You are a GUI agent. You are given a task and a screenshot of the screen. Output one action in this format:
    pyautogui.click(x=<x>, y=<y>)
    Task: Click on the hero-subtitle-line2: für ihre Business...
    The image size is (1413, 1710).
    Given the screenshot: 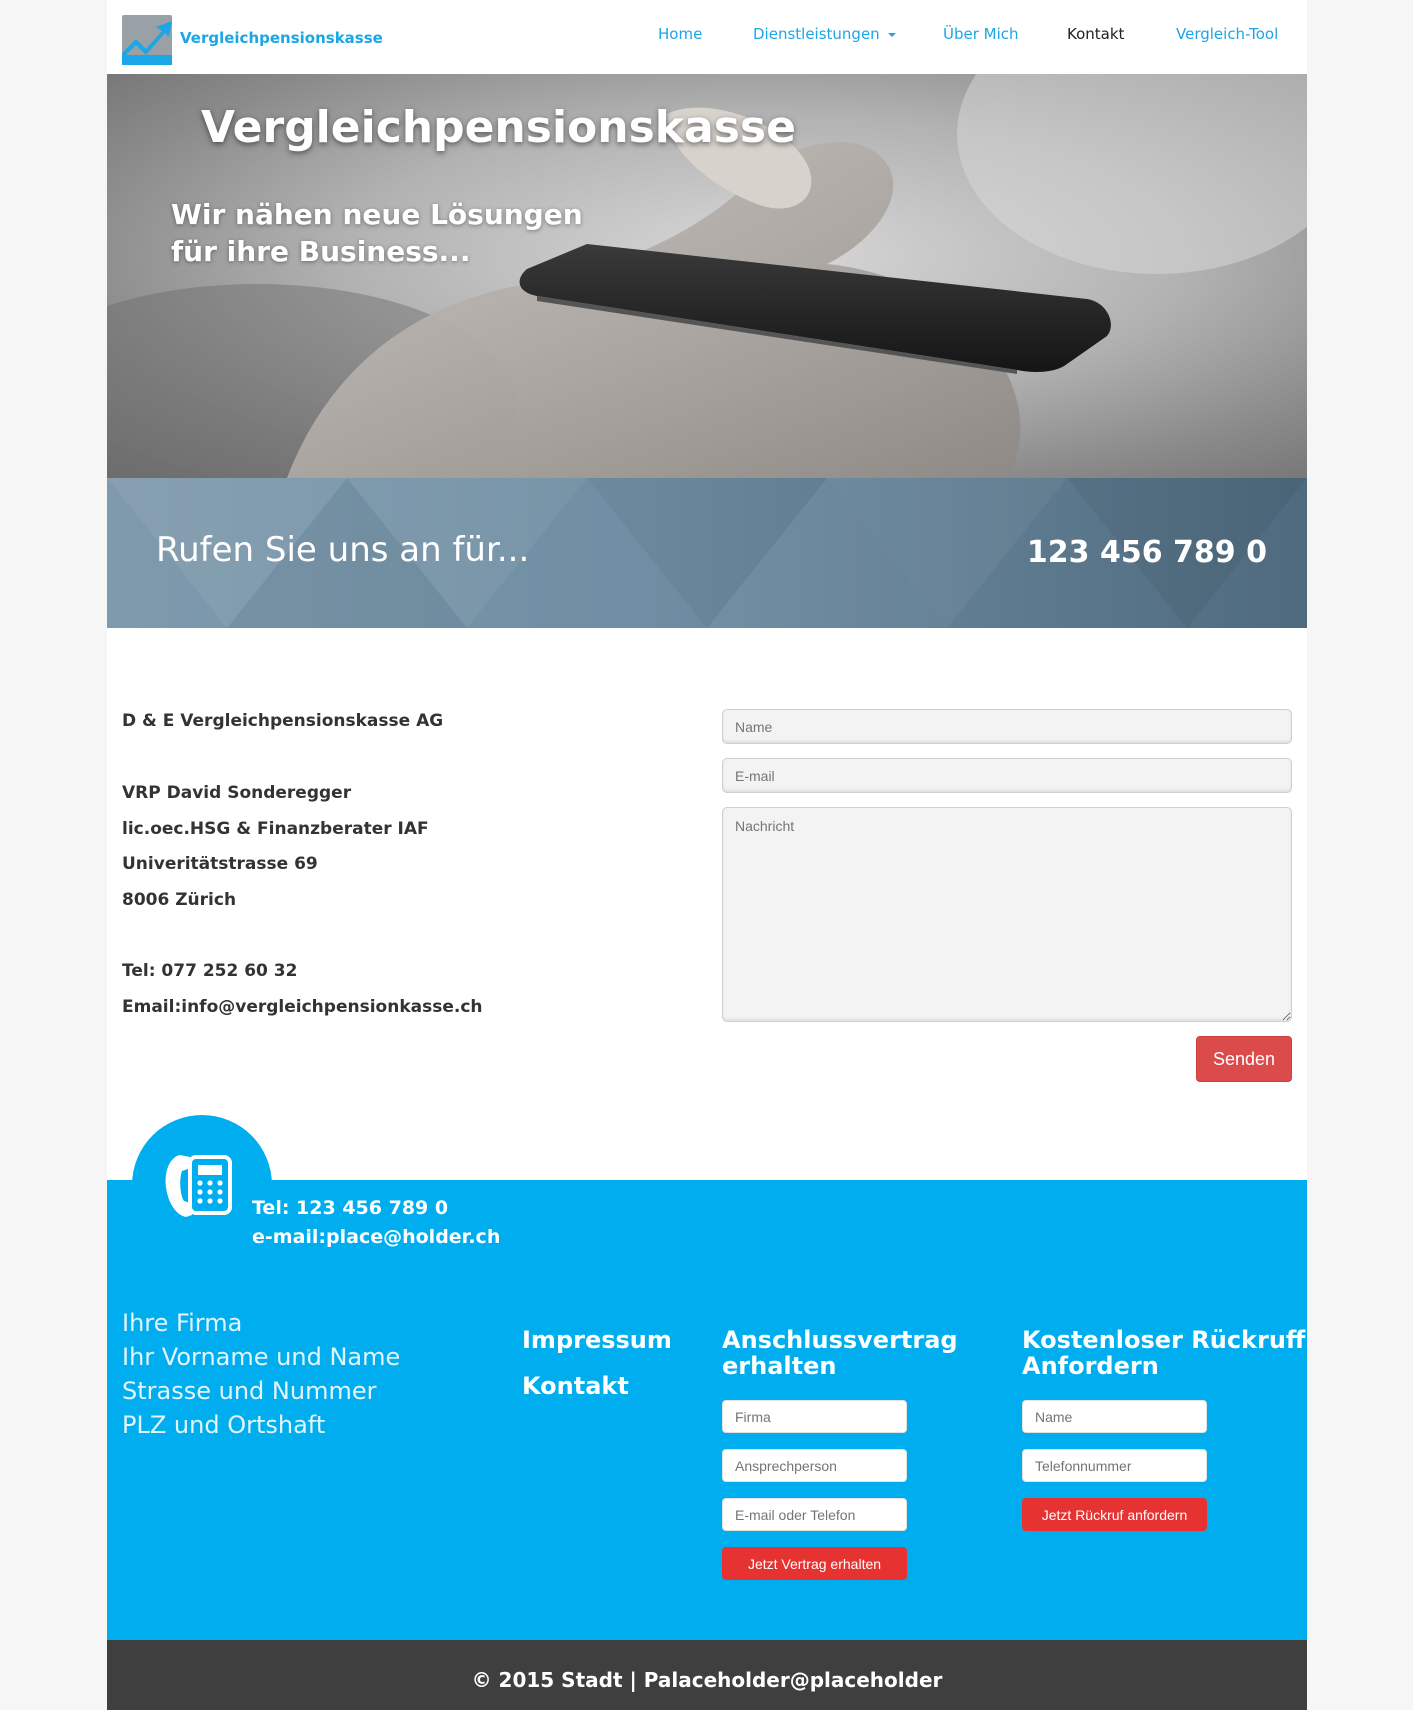 What is the action you would take?
    pyautogui.click(x=321, y=251)
    